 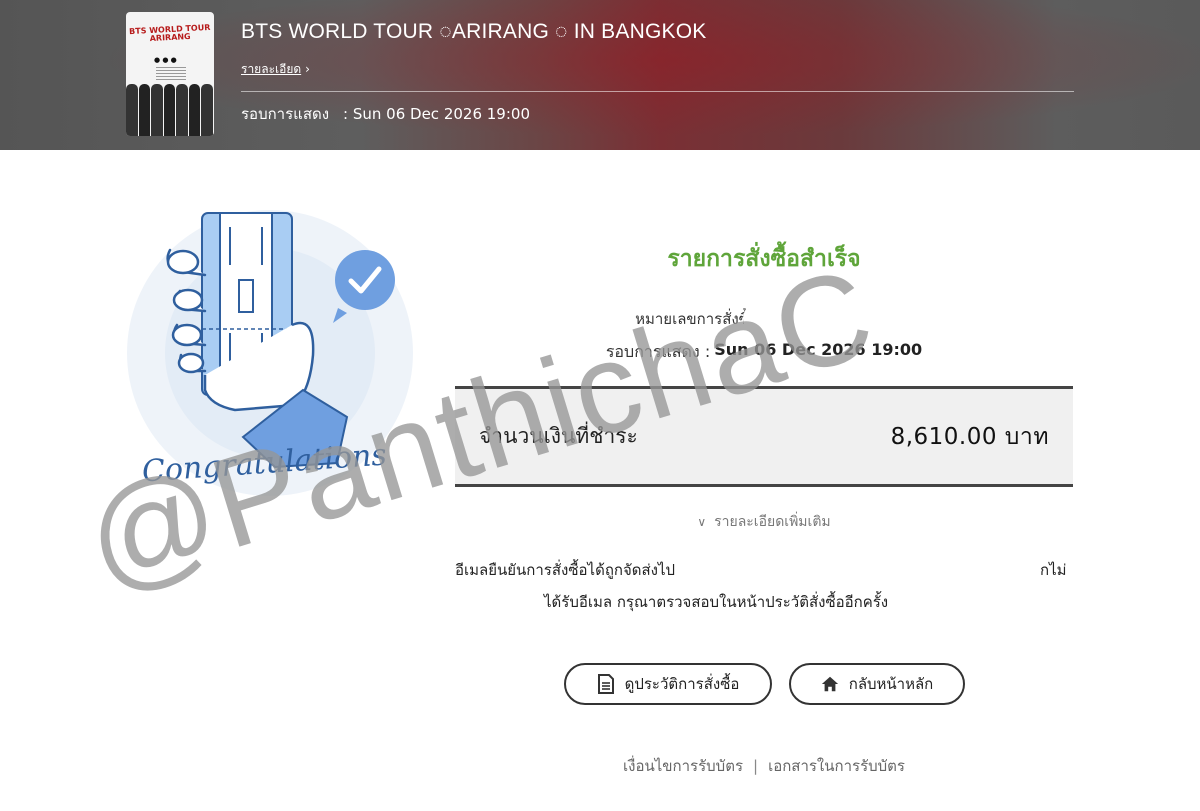 What do you see at coordinates (692, 319) in the screenshot?
I see `order-number-label: หมายเลขการสั่งซื้` at bounding box center [692, 319].